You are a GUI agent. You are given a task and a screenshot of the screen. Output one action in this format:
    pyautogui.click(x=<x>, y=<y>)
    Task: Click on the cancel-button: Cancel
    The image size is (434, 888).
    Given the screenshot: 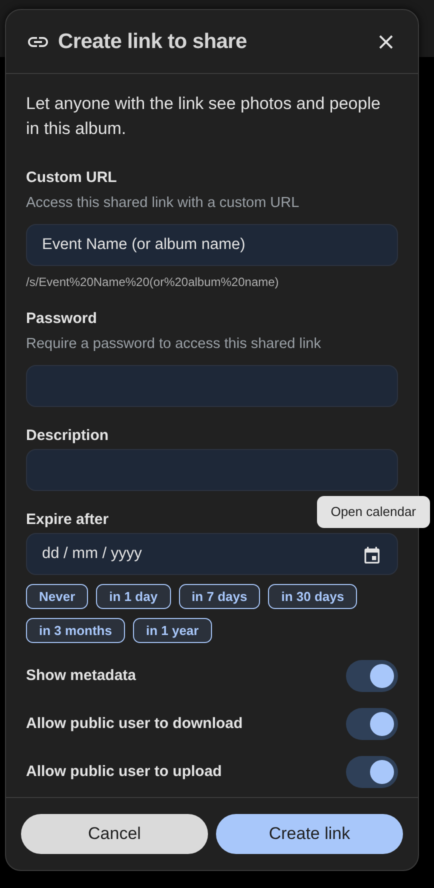 What is the action you would take?
    pyautogui.click(x=114, y=834)
    